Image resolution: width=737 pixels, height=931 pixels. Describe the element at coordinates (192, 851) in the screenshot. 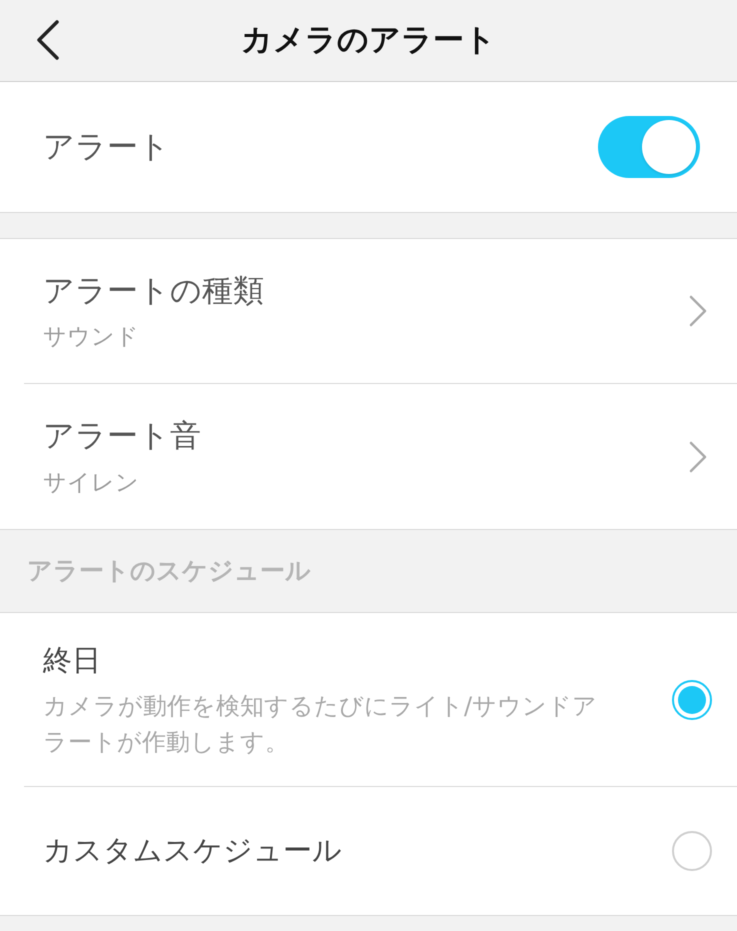

I see `option-label: カスタムスケジュール` at that location.